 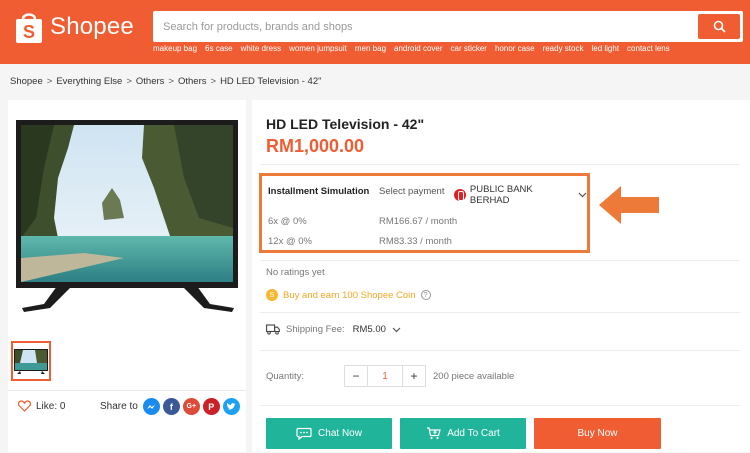 What do you see at coordinates (473, 433) in the screenshot?
I see `add-to-cart-label: Add To Cart` at bounding box center [473, 433].